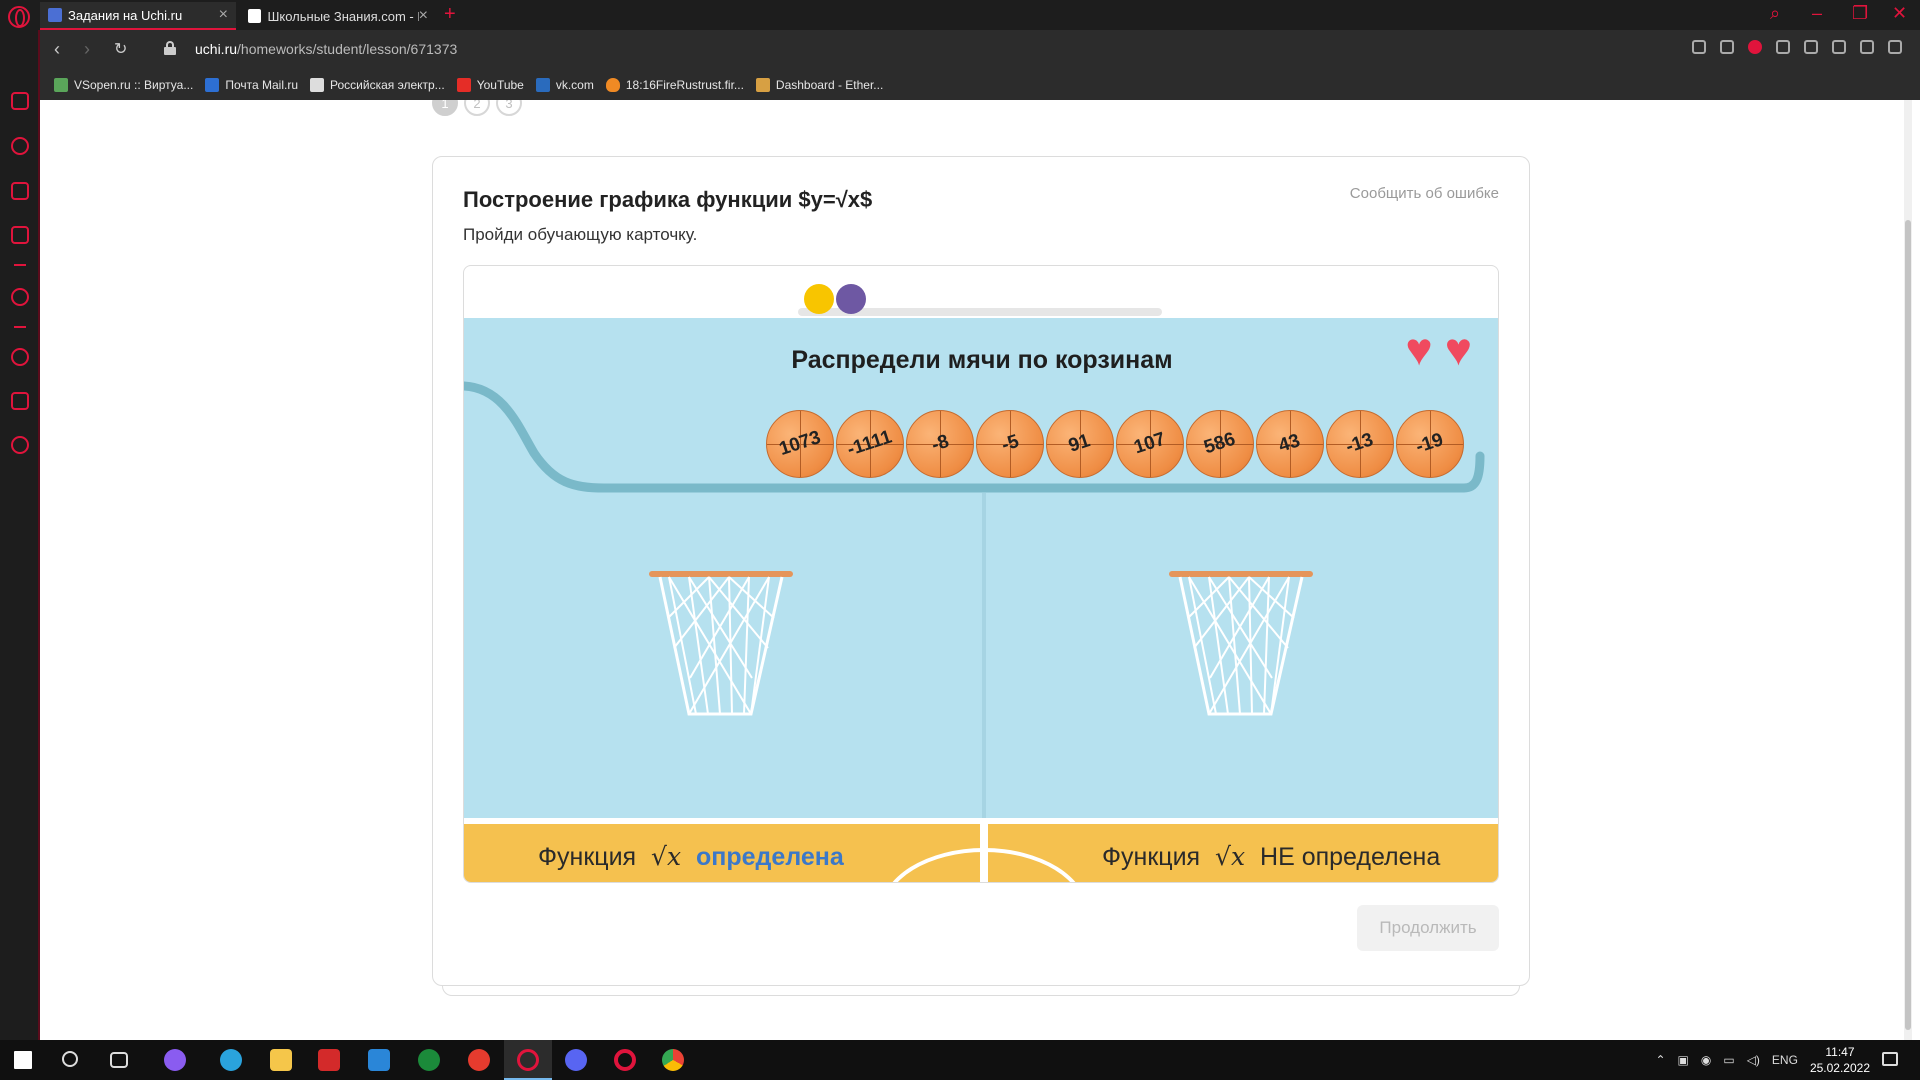 The height and width of the screenshot is (1080, 1920). What do you see at coordinates (20, 445) in the screenshot?
I see `settings-icon` at bounding box center [20, 445].